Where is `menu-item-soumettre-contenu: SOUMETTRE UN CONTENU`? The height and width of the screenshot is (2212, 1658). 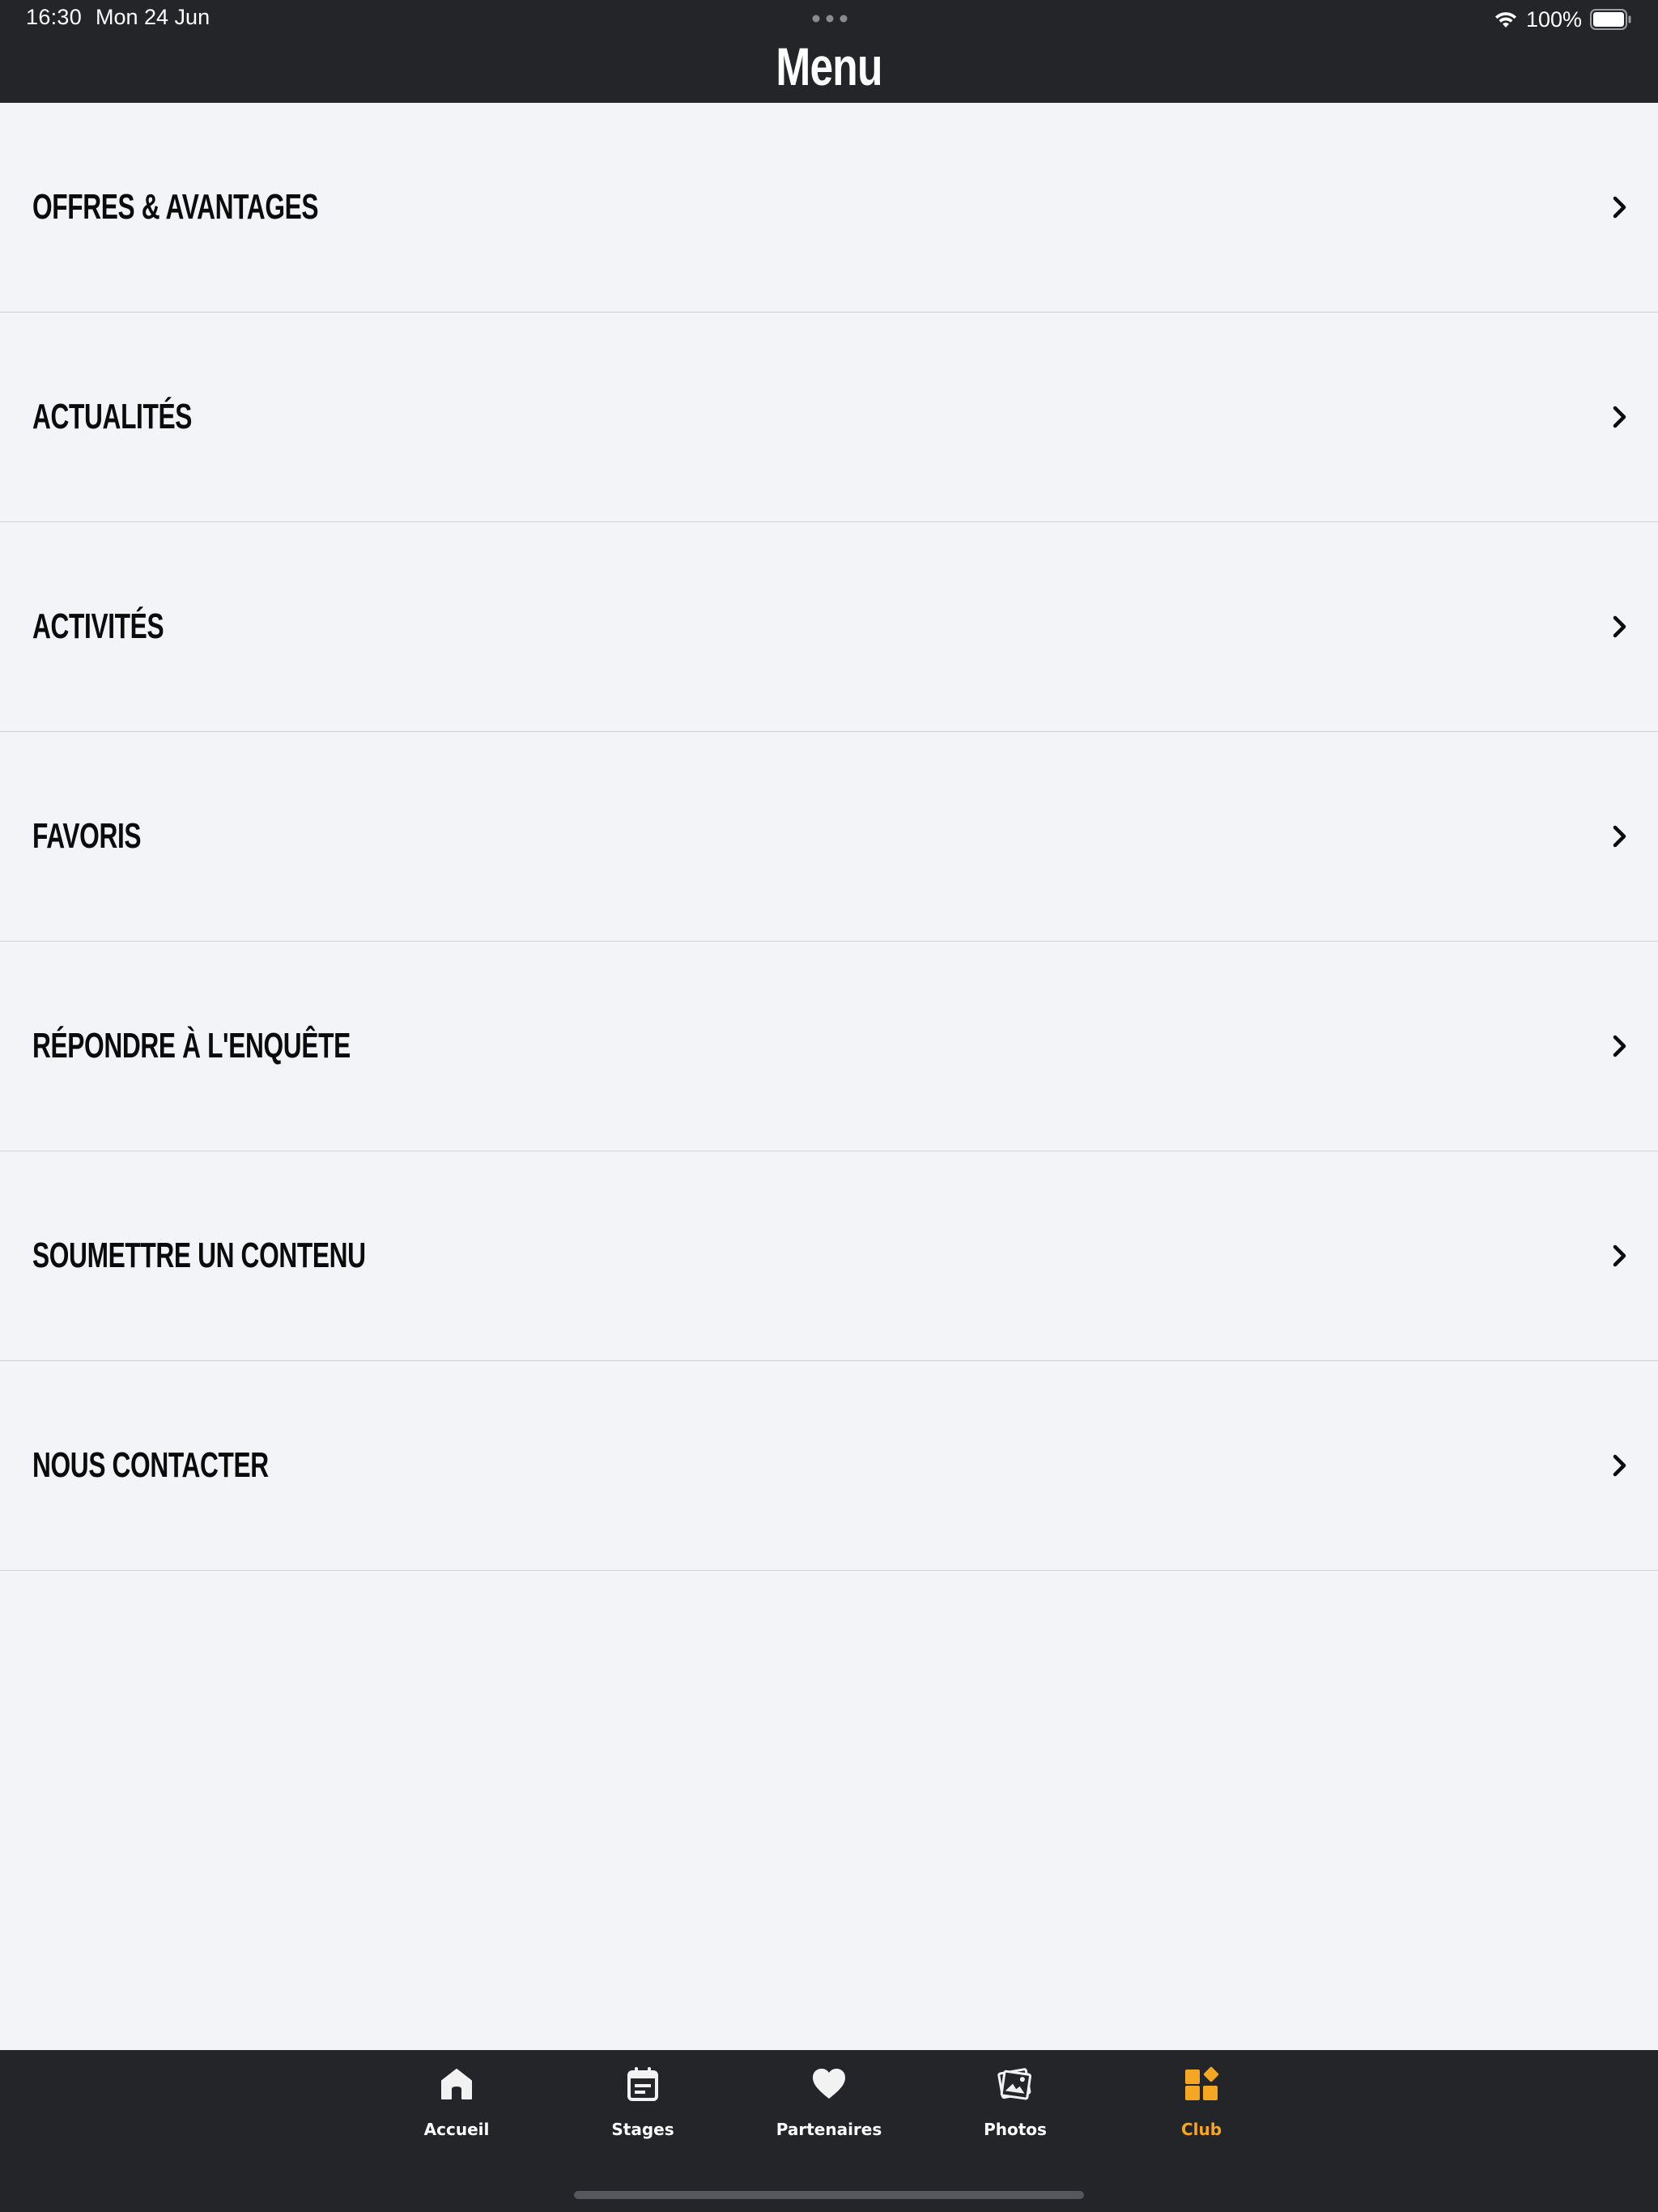 menu-item-soumettre-contenu: SOUMETTRE UN CONTENU is located at coordinates (829, 1256).